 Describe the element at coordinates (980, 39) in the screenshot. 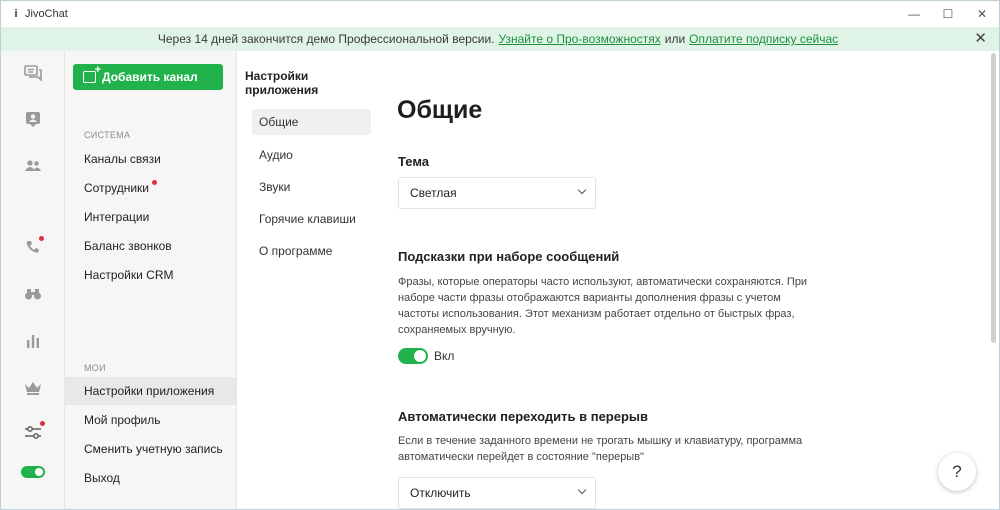

I see `banner-close-icon: ✕` at that location.